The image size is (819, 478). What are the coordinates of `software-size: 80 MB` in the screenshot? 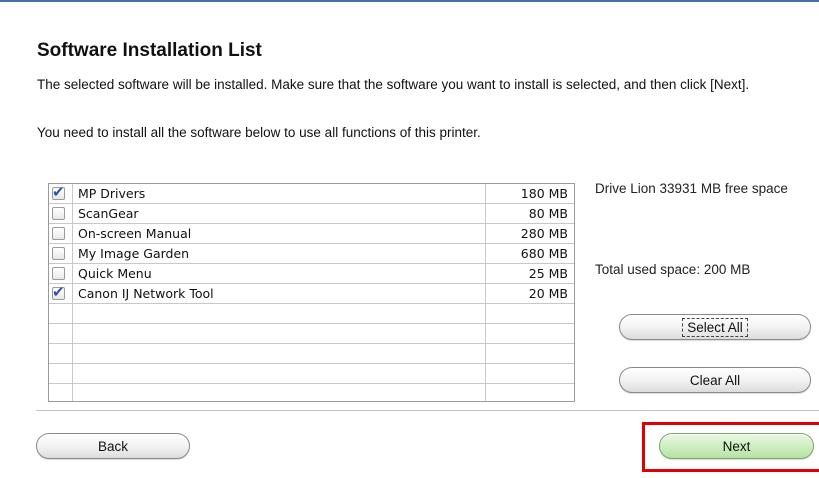 It's located at (548, 213).